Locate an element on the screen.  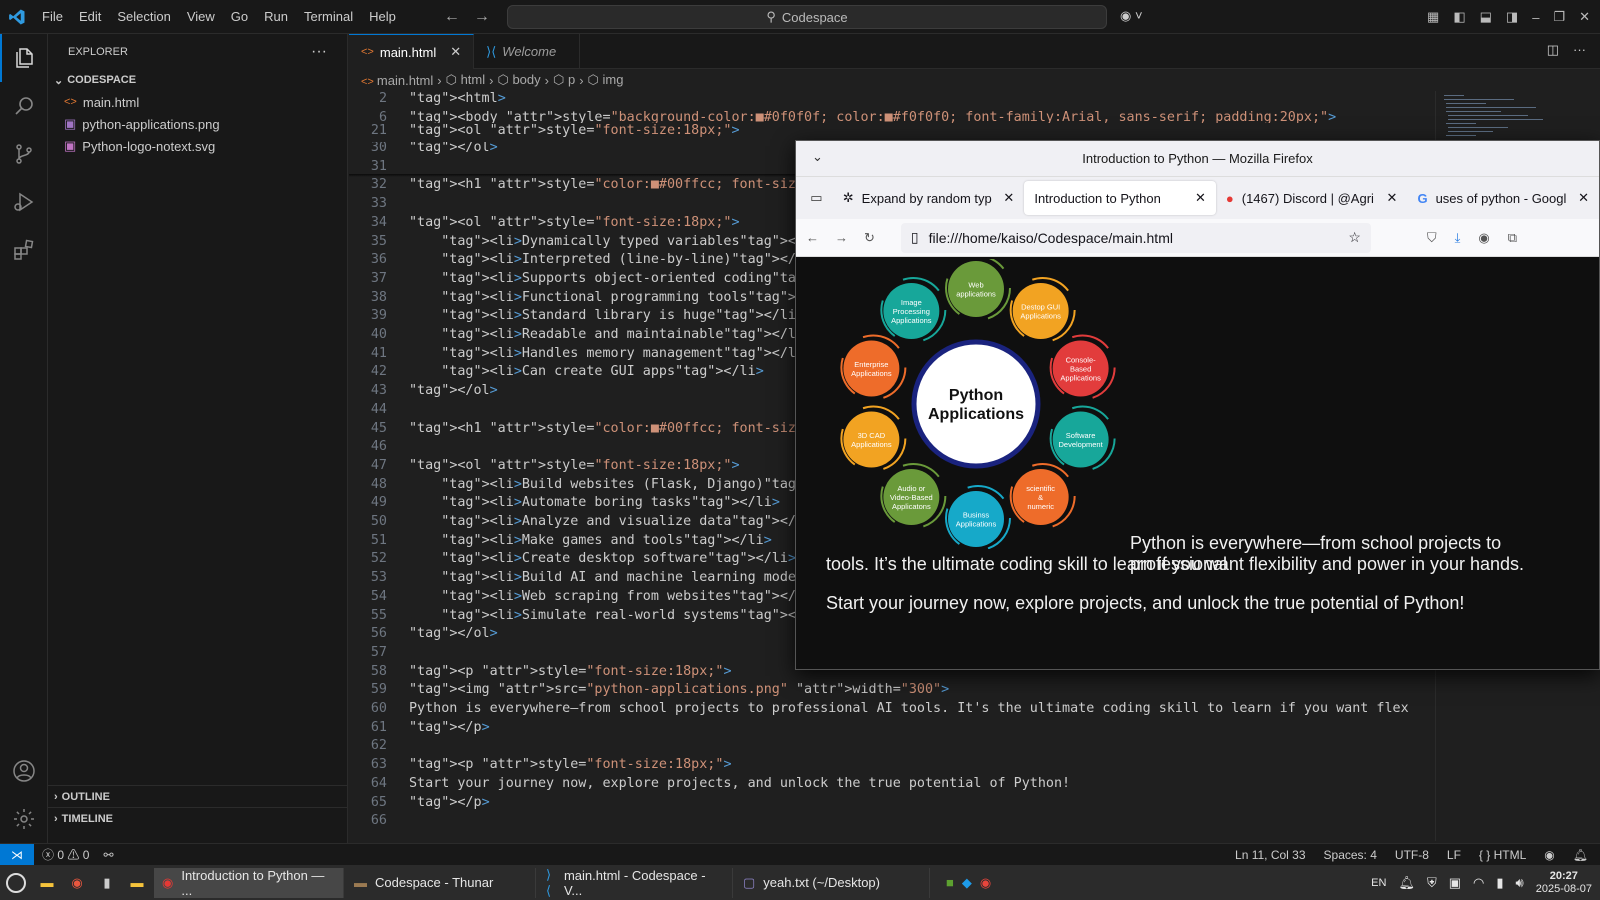
keyboard-layout: EN is located at coordinates (1378, 883).